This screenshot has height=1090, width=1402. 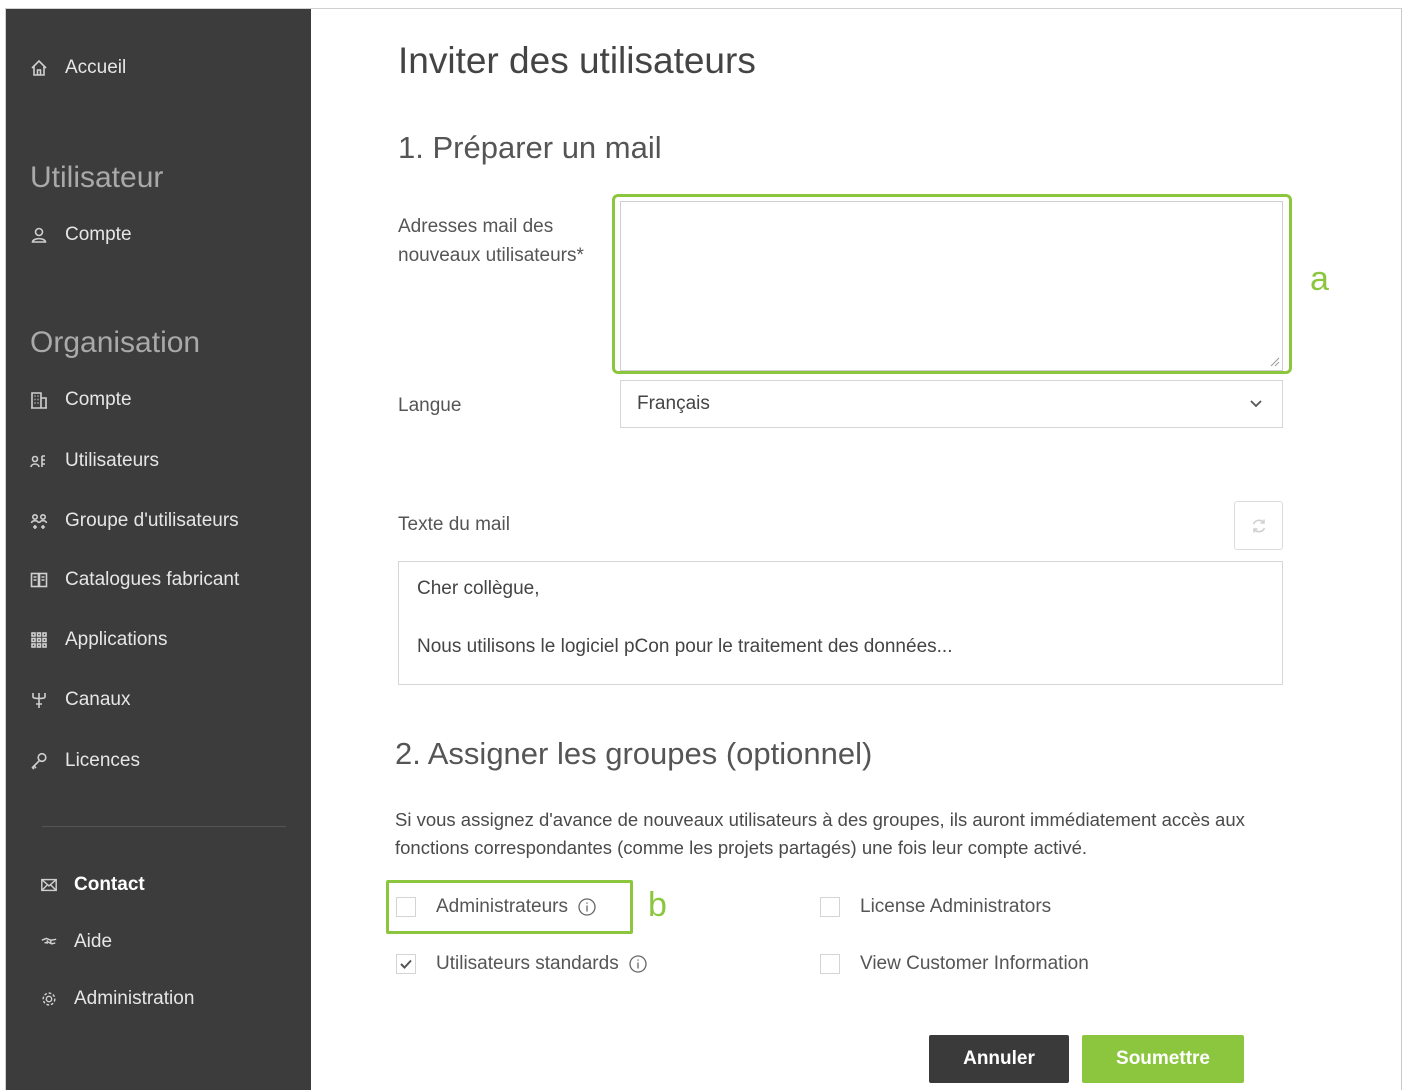 I want to click on sidebar-item-label: Applications, so click(x=116, y=639).